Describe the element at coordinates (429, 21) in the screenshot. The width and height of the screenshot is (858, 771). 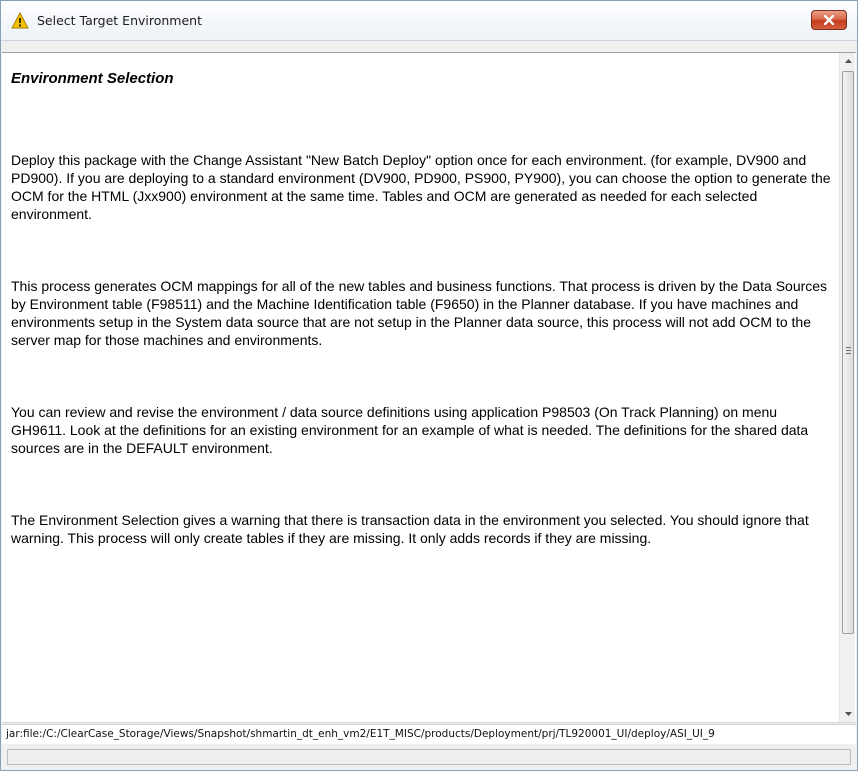
I see `title-bar: Select Target Environment` at that location.